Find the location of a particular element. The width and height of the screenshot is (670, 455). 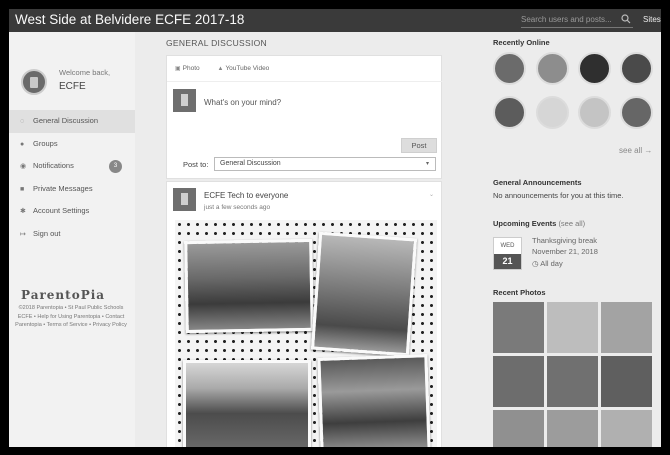

video-icon: ▲ is located at coordinates (220, 69).